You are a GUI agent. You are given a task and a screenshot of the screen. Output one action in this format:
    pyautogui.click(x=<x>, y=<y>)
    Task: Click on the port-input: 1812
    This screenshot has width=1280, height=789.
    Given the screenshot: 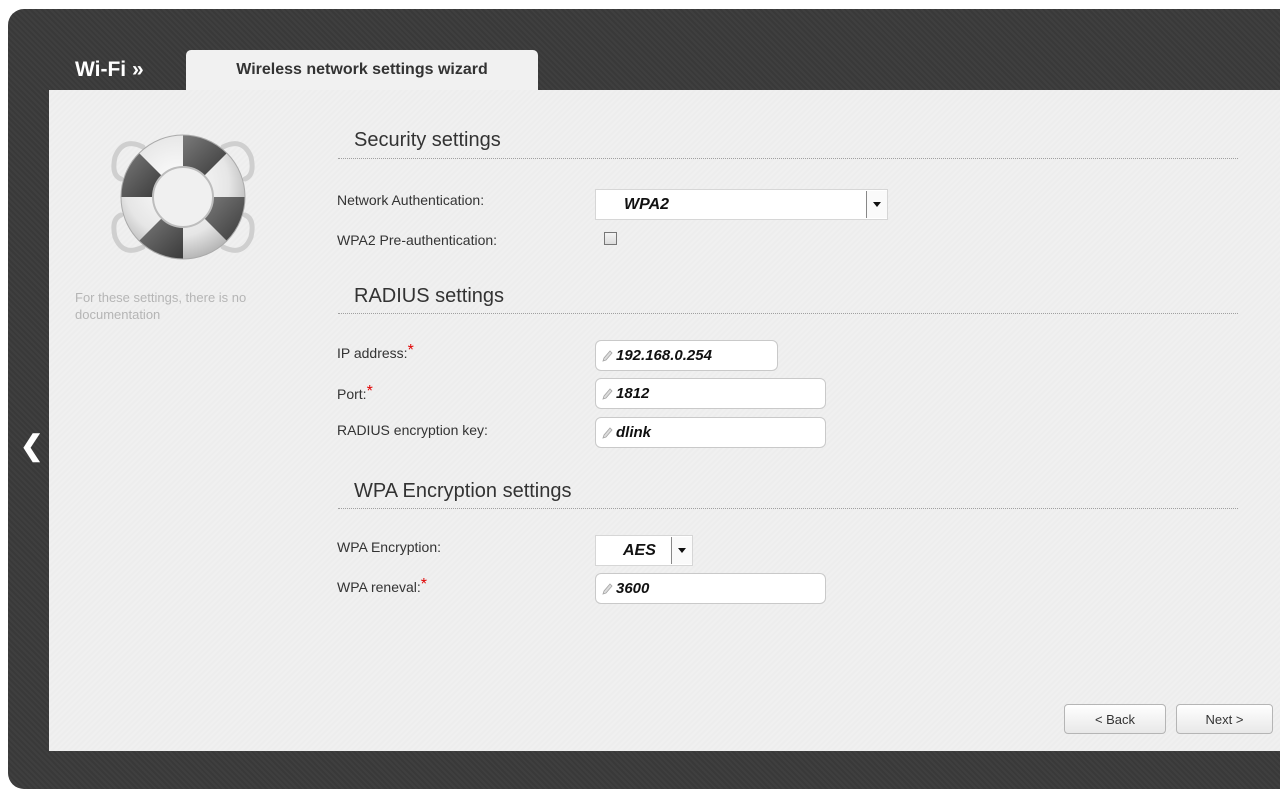 What is the action you would take?
    pyautogui.click(x=710, y=393)
    